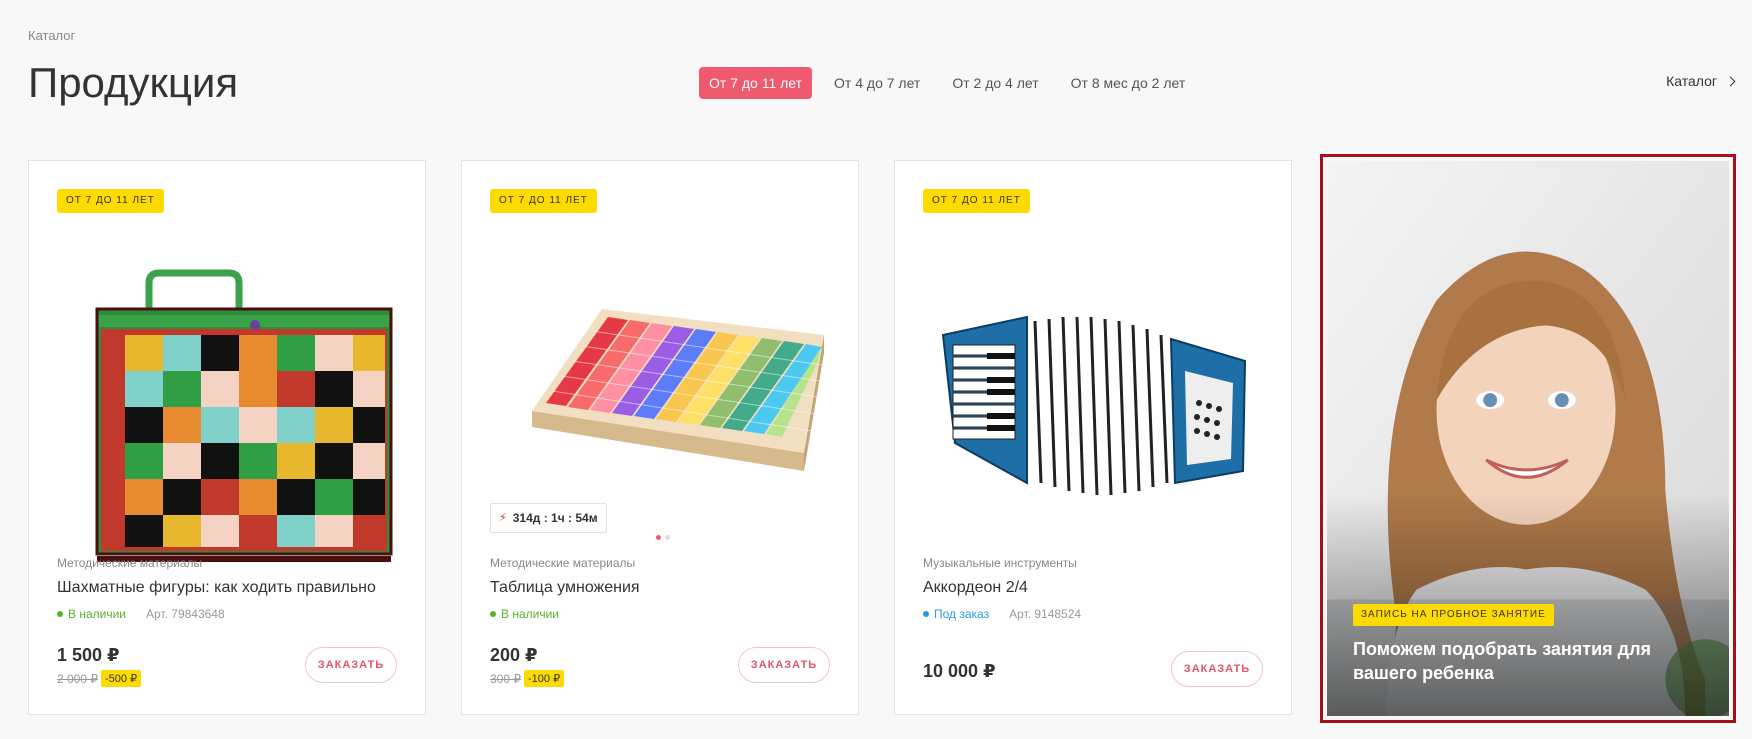  What do you see at coordinates (505, 678) in the screenshot?
I see `old-price: 300 ₽` at bounding box center [505, 678].